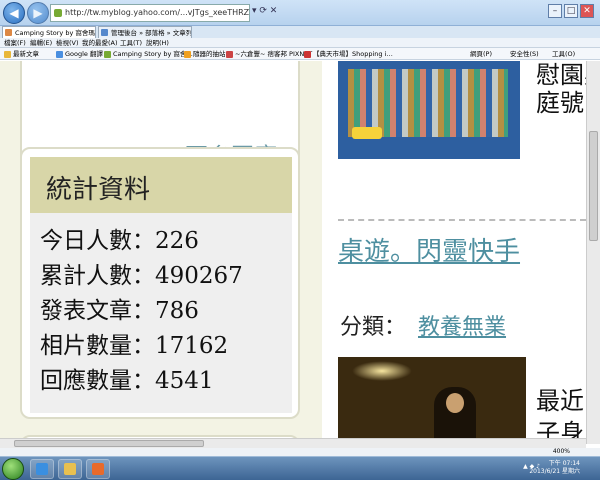 The height and width of the screenshot is (480, 600). Describe the element at coordinates (462, 325) in the screenshot. I see `category-link: 教養無業` at that location.